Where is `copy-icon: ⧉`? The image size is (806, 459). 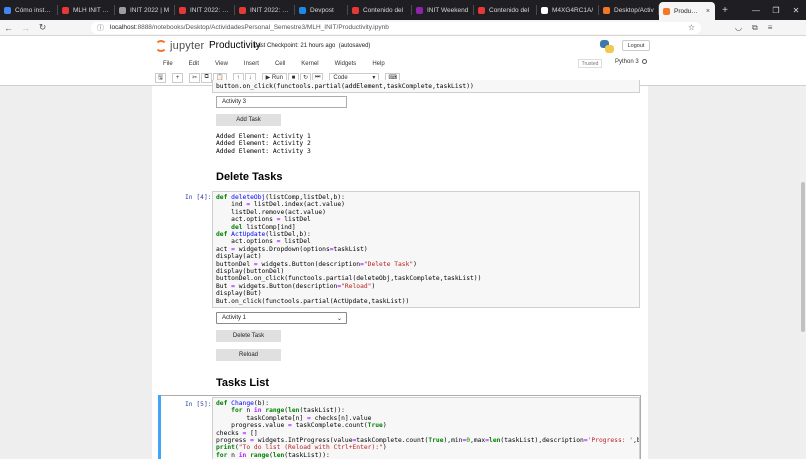 copy-icon: ⧉ is located at coordinates (207, 77).